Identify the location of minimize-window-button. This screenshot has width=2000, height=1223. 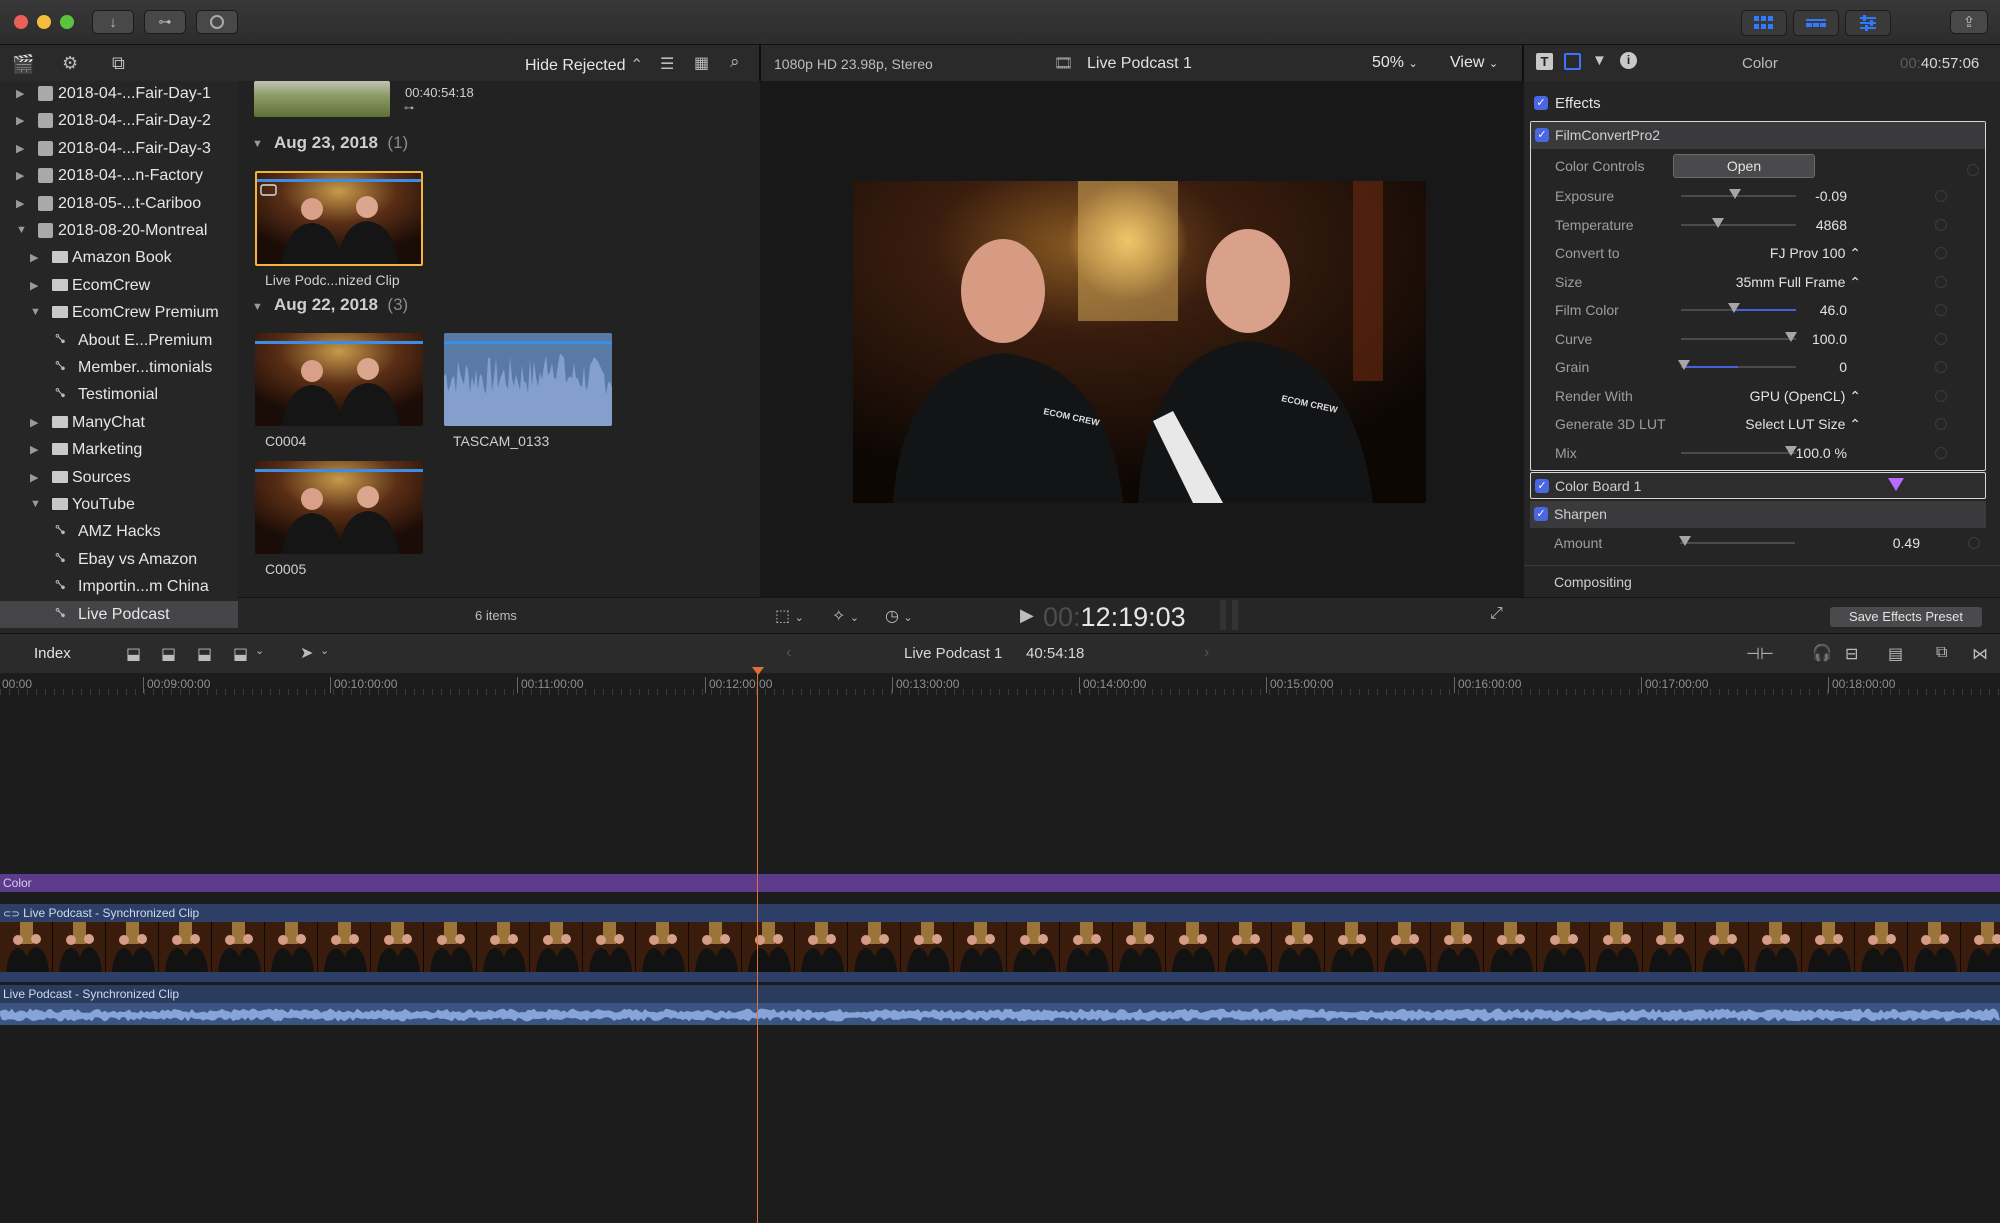
(44, 22).